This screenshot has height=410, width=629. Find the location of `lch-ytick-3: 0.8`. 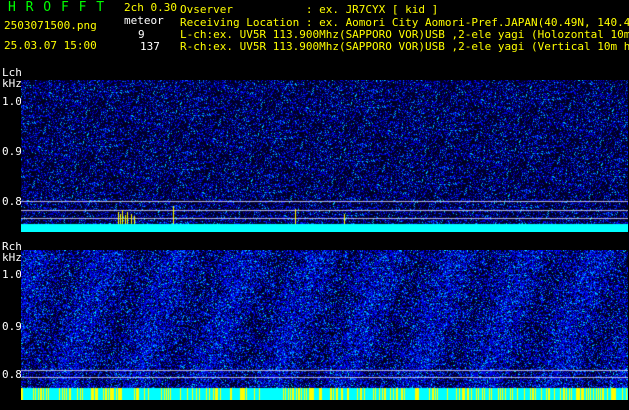

lch-ytick-3: 0.8 is located at coordinates (12, 201).